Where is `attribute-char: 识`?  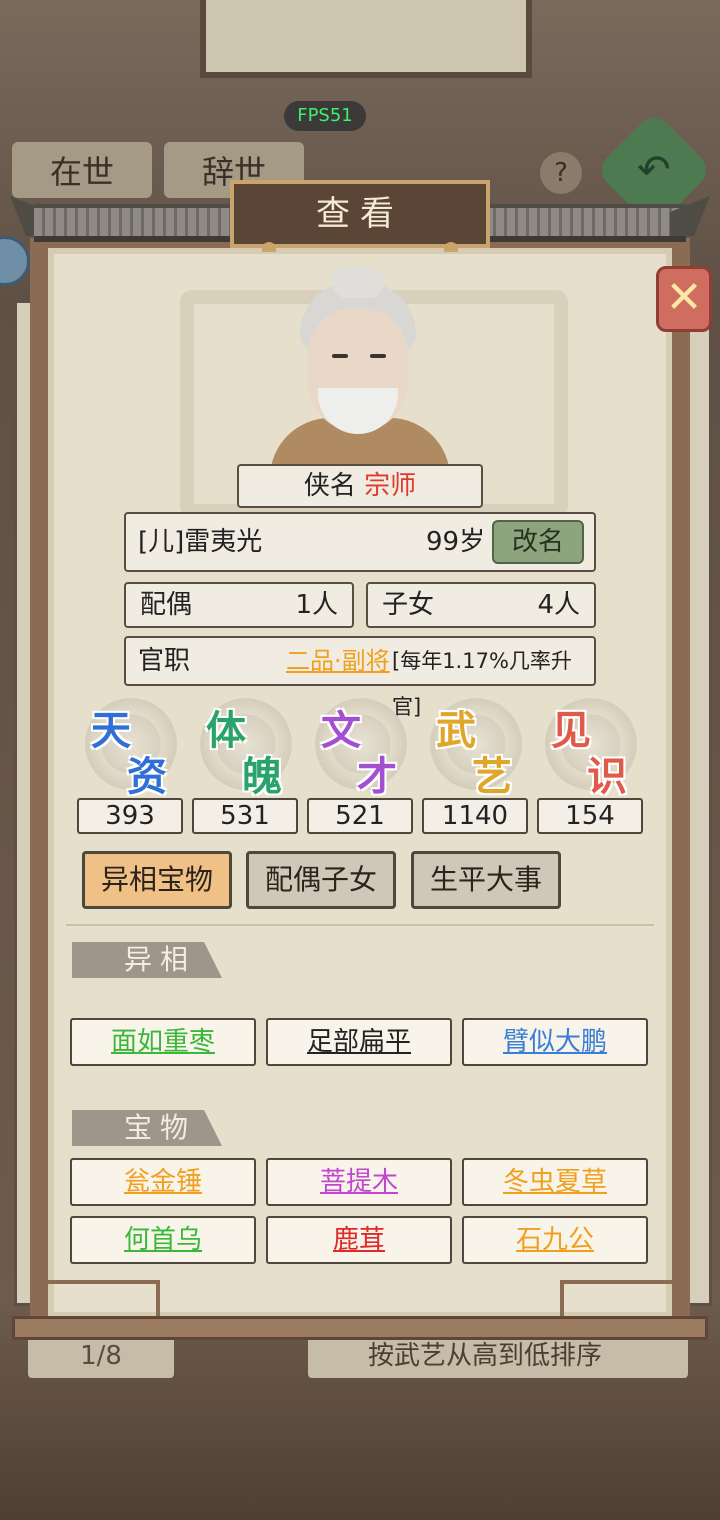 attribute-char: 识 is located at coordinates (607, 776).